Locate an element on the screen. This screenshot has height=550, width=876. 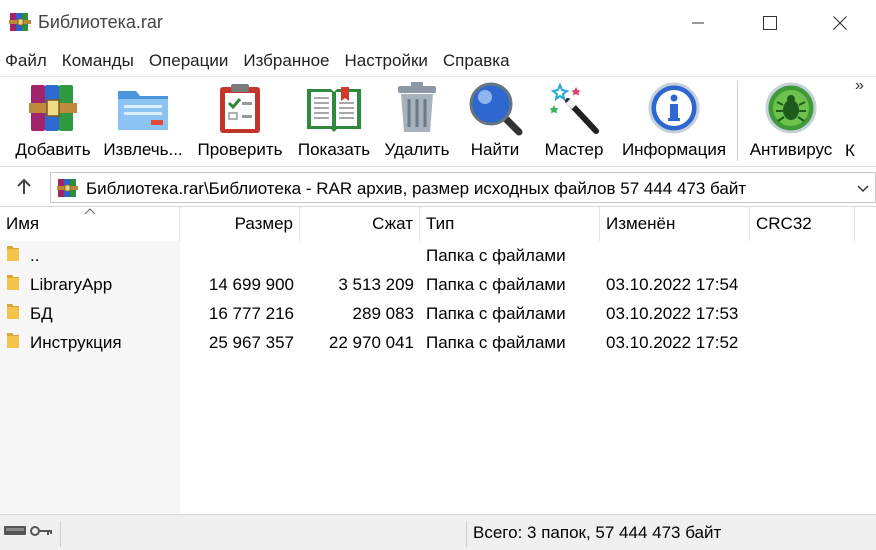
row-size is located at coordinates (237, 255).